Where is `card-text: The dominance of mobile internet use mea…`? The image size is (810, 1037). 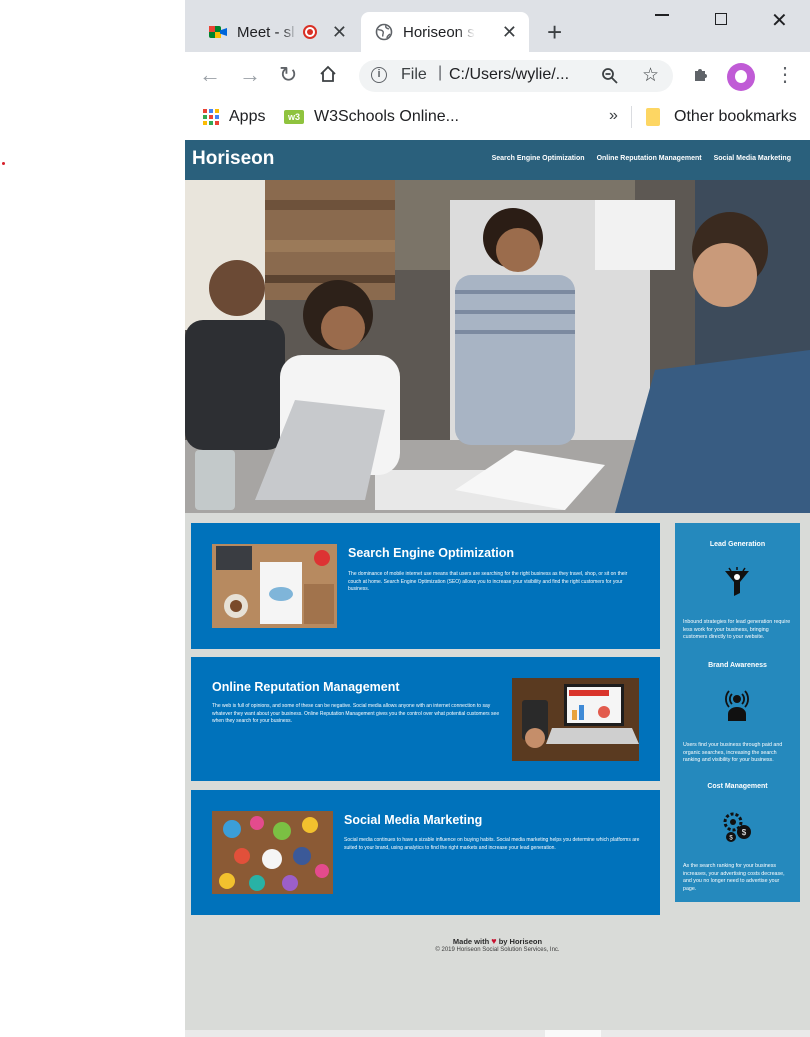 card-text: The dominance of mobile internet use mea… is located at coordinates (488, 581).